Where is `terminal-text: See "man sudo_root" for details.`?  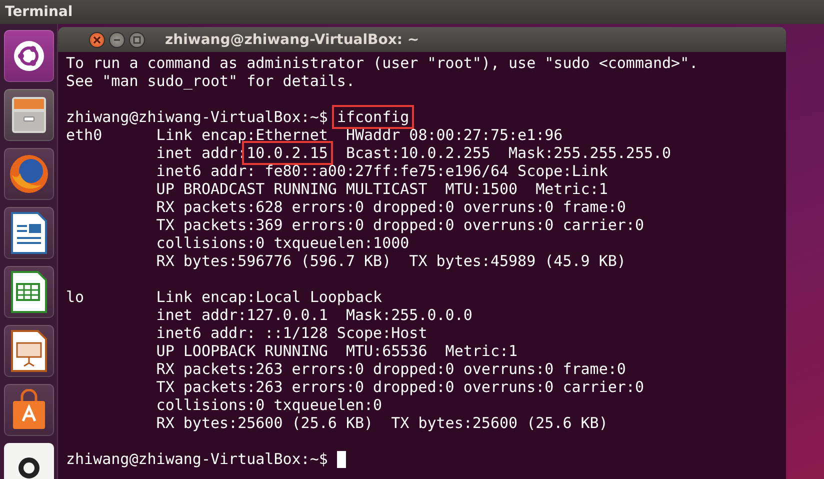 terminal-text: See "man sudo_root" for details. is located at coordinates (210, 81).